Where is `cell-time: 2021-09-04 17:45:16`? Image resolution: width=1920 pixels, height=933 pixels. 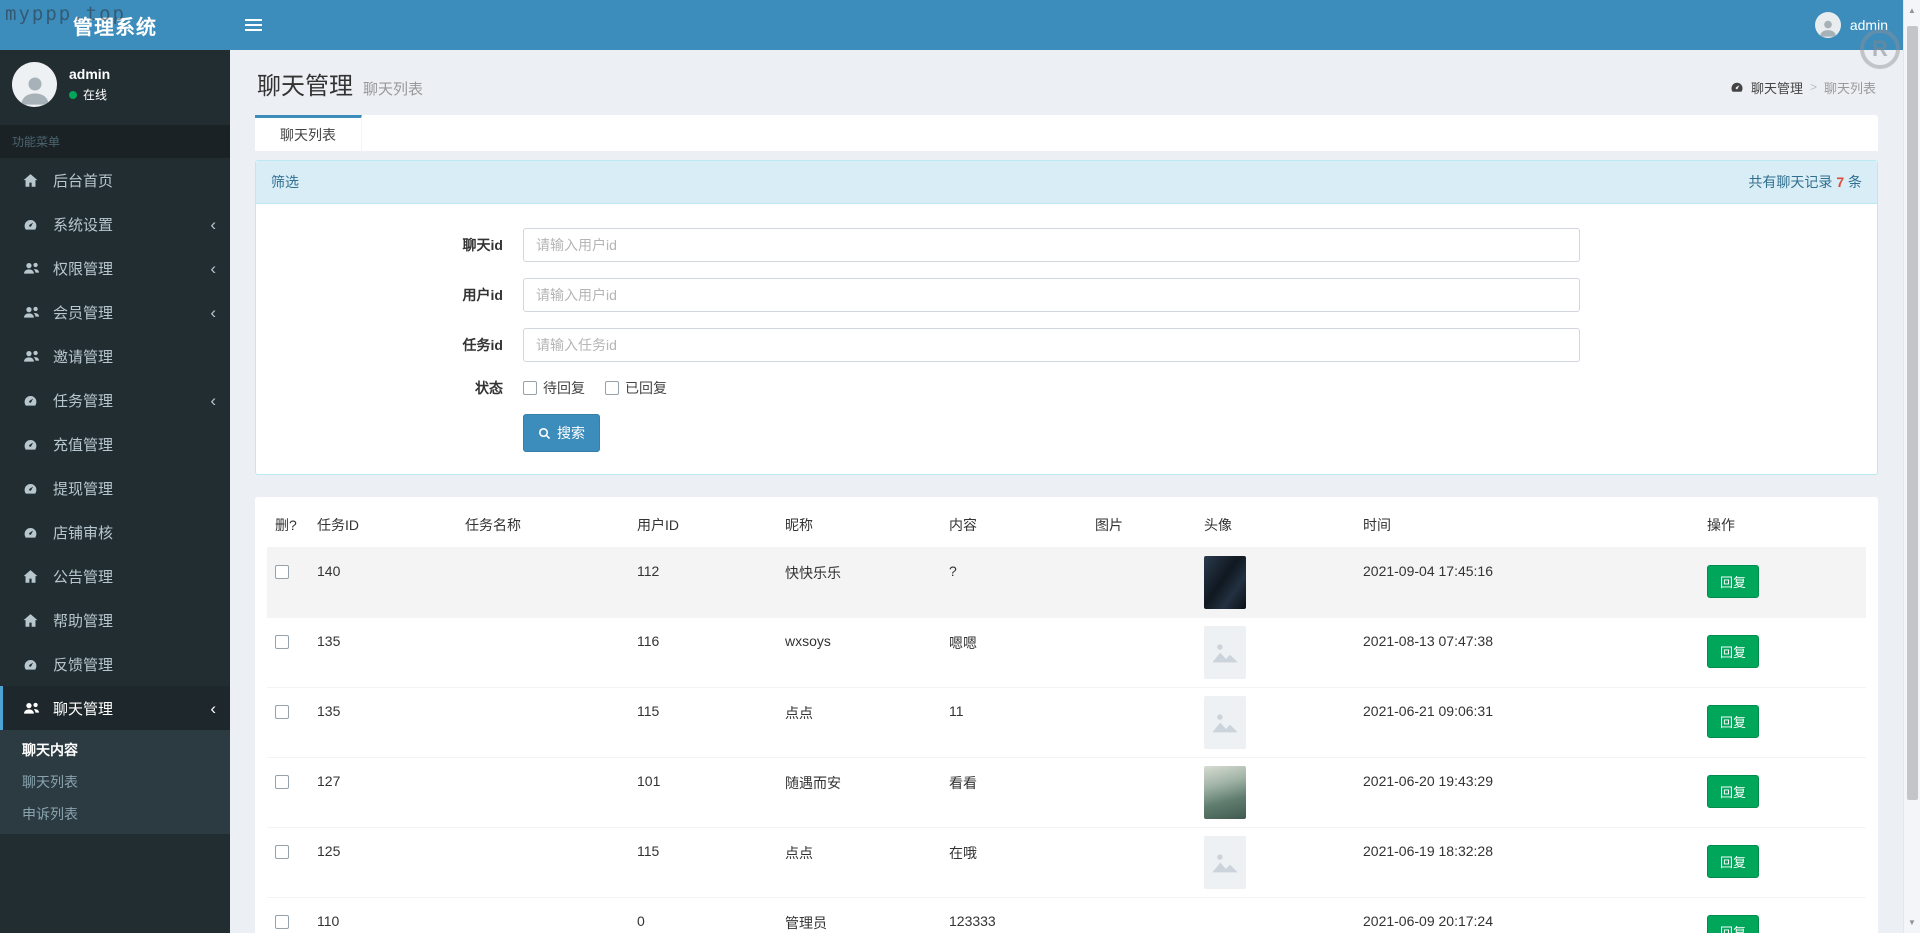 cell-time: 2021-09-04 17:45:16 is located at coordinates (1527, 582).